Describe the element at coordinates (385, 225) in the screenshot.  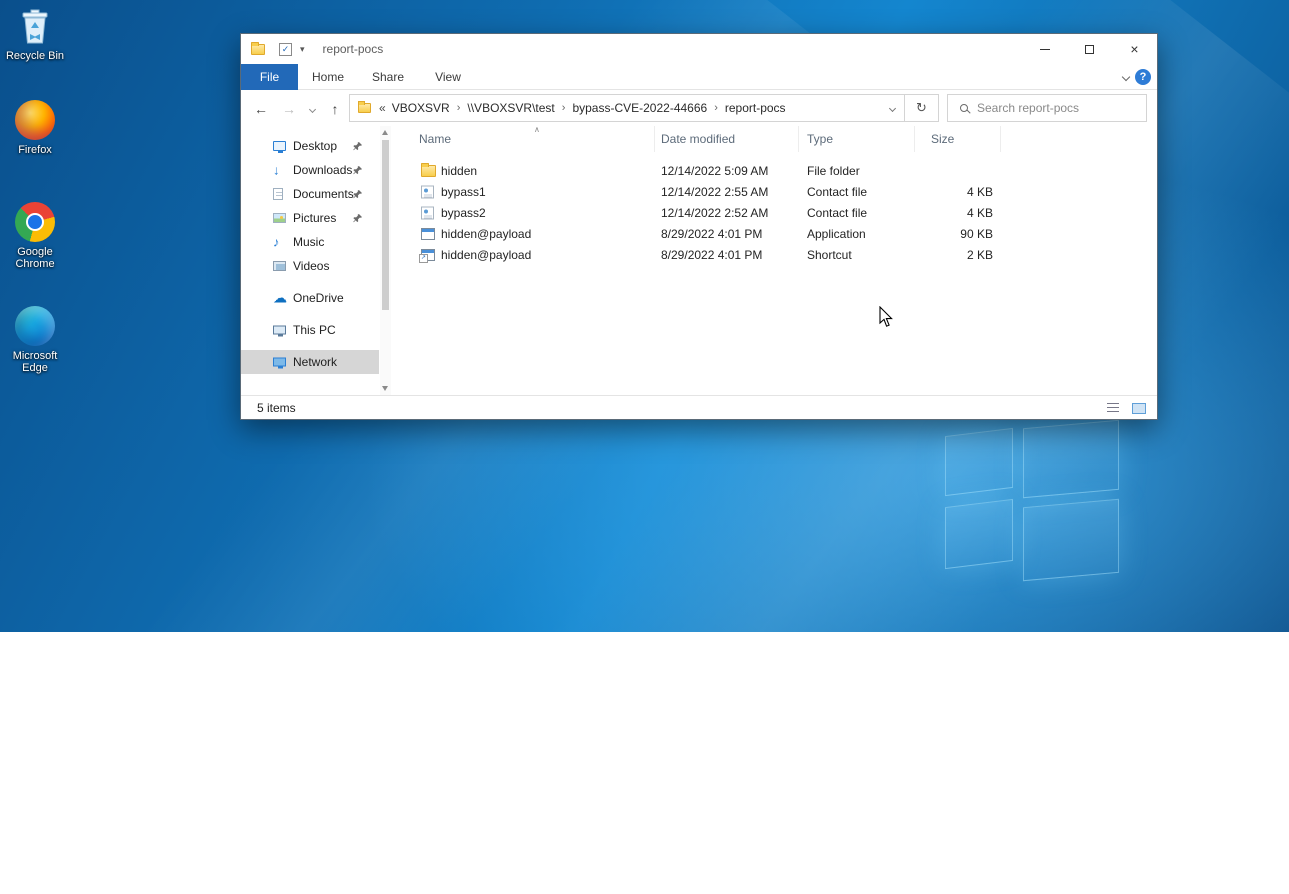
I see `scrollbar-thumb` at that location.